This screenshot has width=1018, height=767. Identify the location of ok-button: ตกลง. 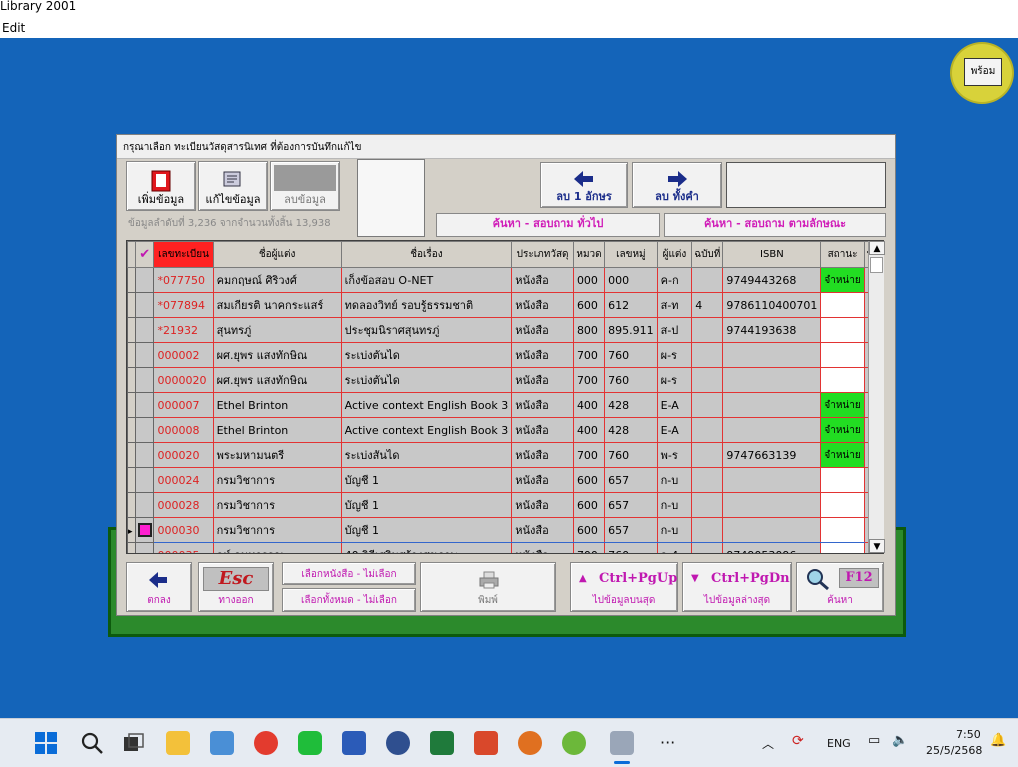
(159, 587).